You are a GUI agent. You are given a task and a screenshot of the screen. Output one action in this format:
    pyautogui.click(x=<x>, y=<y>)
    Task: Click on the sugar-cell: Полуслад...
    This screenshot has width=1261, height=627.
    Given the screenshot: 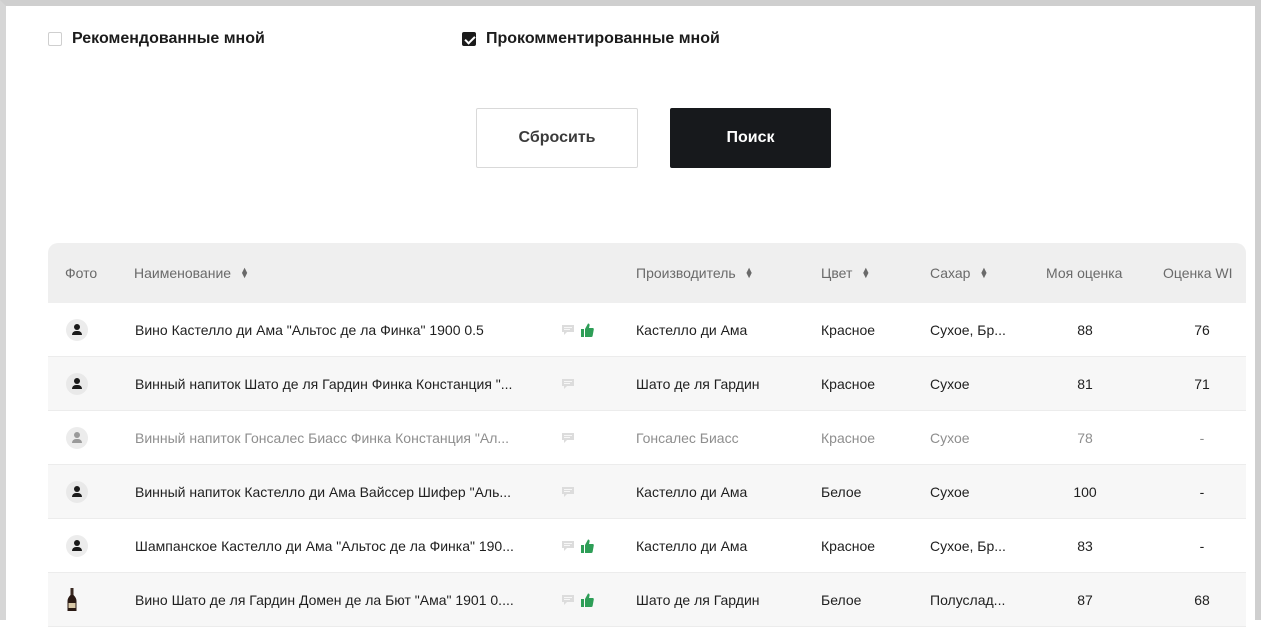 What is the action you would take?
    pyautogui.click(x=968, y=599)
    